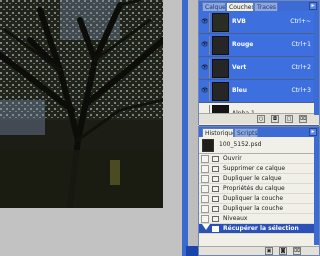 The height and width of the screenshot is (256, 320). What do you see at coordinates (316, 63) in the screenshot?
I see `channels-scrollbar` at bounding box center [316, 63].